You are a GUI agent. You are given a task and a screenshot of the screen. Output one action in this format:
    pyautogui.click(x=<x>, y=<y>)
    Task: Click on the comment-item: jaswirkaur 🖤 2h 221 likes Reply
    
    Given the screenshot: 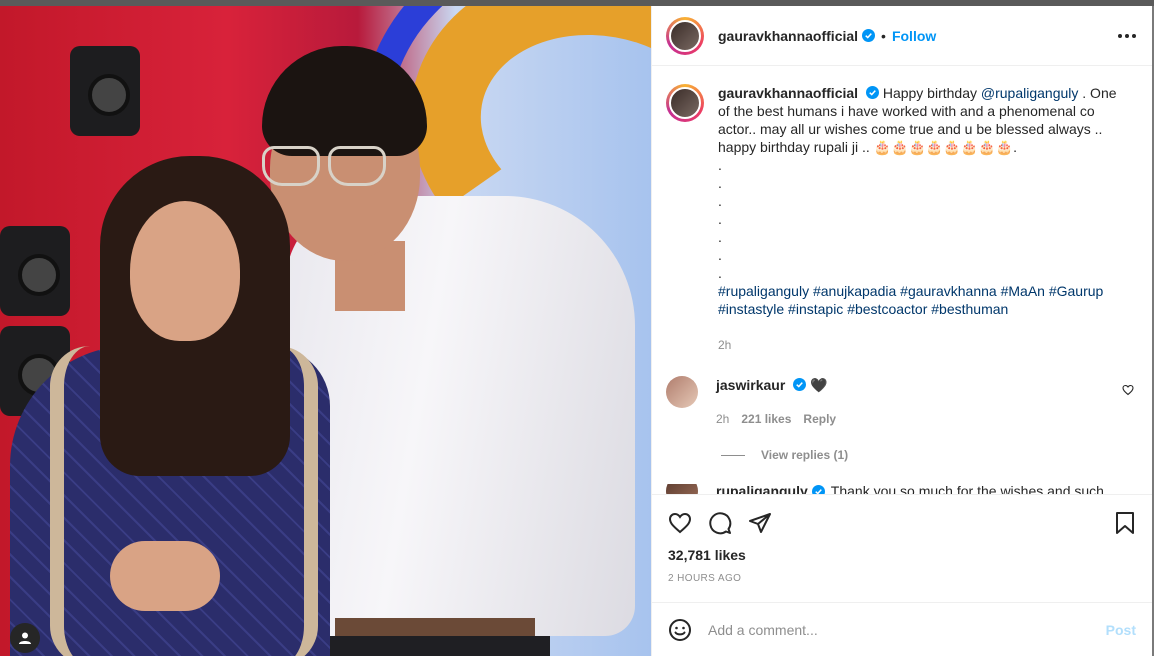 What is the action you would take?
    pyautogui.click(x=901, y=402)
    